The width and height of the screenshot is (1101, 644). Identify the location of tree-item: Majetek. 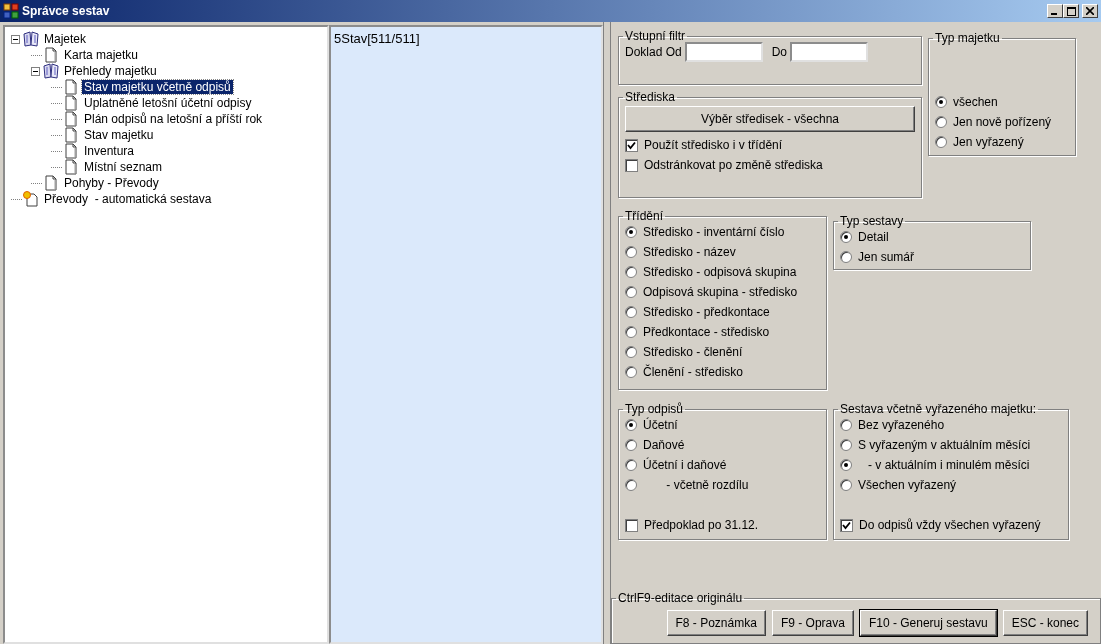
(65, 39).